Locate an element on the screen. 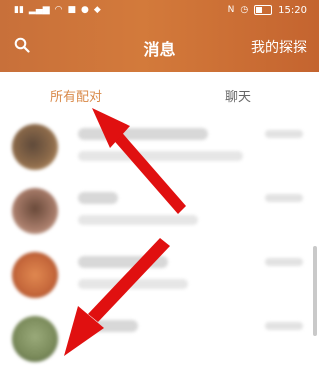 This screenshot has width=320, height=378. arrow-down-to-list-shaft is located at coordinates (129, 280).